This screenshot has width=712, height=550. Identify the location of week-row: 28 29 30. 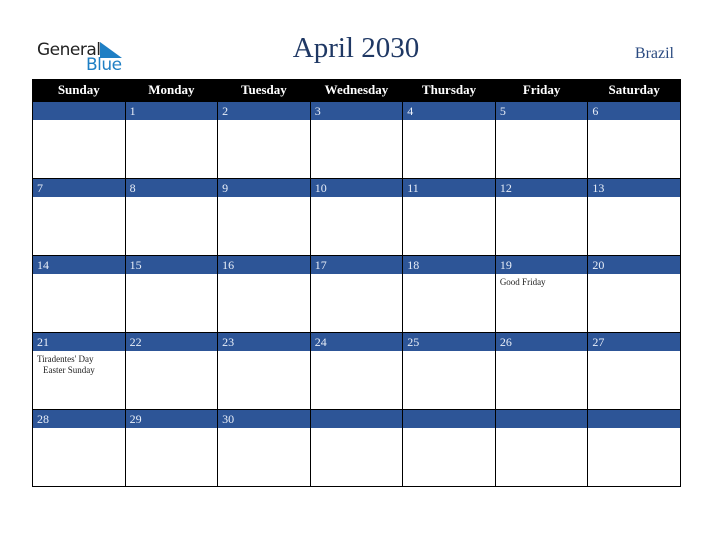
(356, 448).